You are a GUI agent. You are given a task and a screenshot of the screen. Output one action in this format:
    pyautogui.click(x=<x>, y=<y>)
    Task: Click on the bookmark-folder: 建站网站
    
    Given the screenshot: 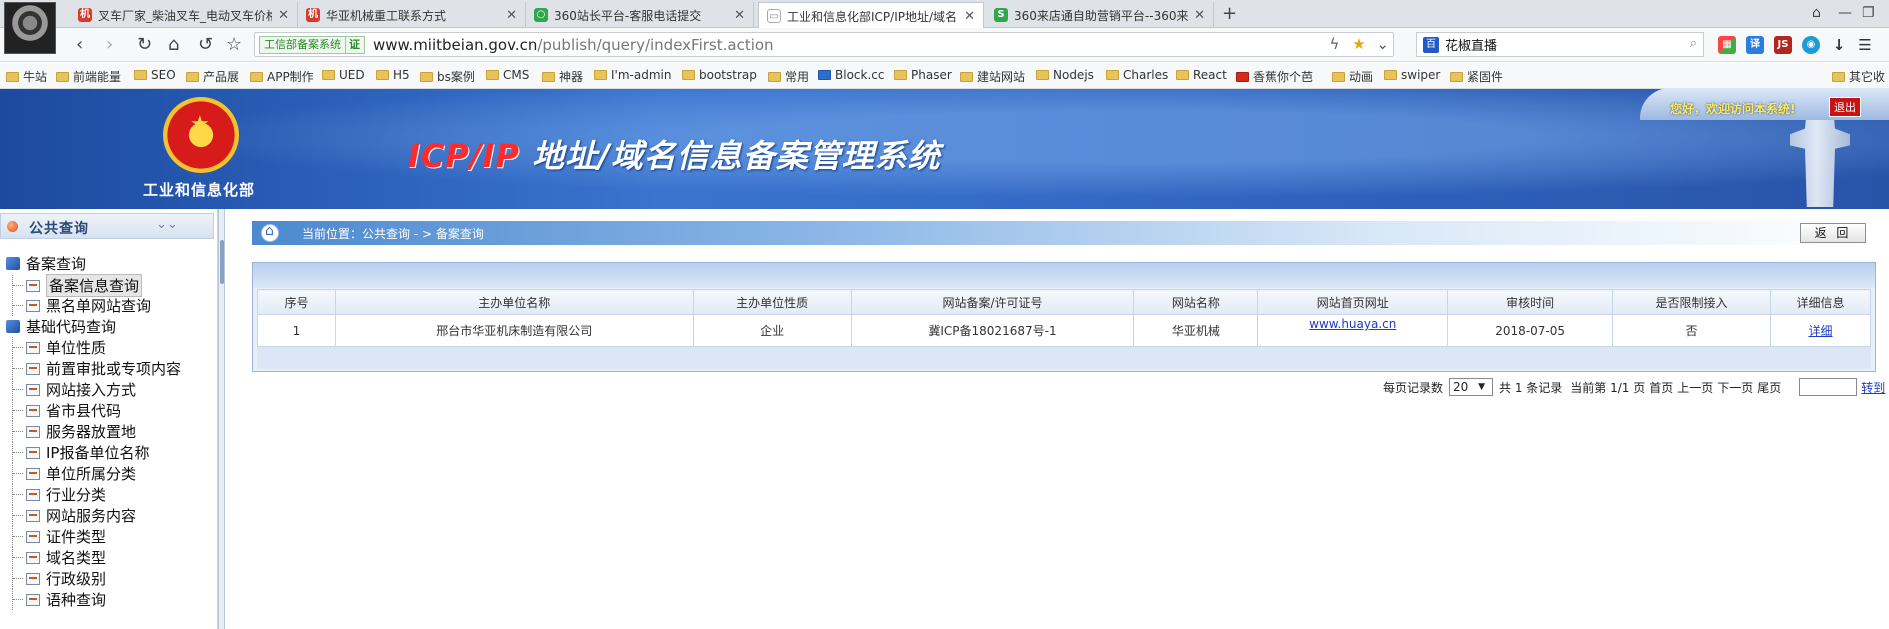 What is the action you would take?
    pyautogui.click(x=992, y=76)
    